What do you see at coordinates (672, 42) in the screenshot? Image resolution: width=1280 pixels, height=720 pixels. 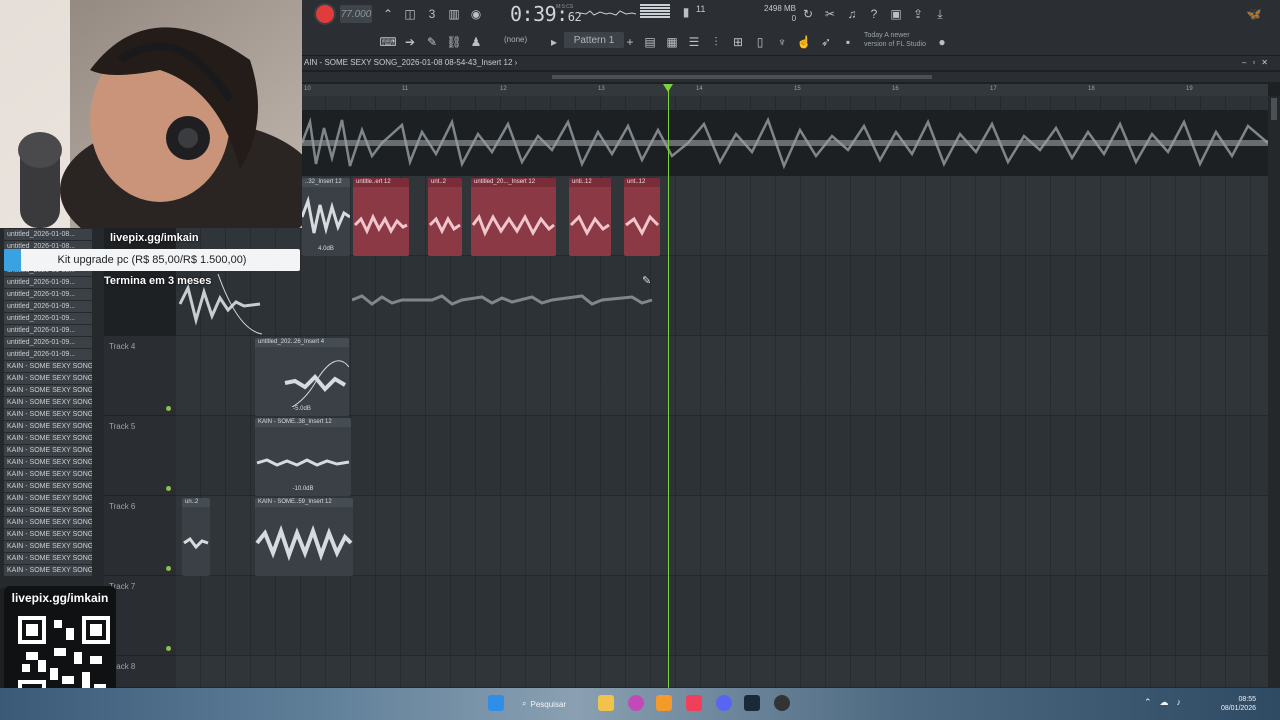 I see `piano-roll-icon: ▦` at bounding box center [672, 42].